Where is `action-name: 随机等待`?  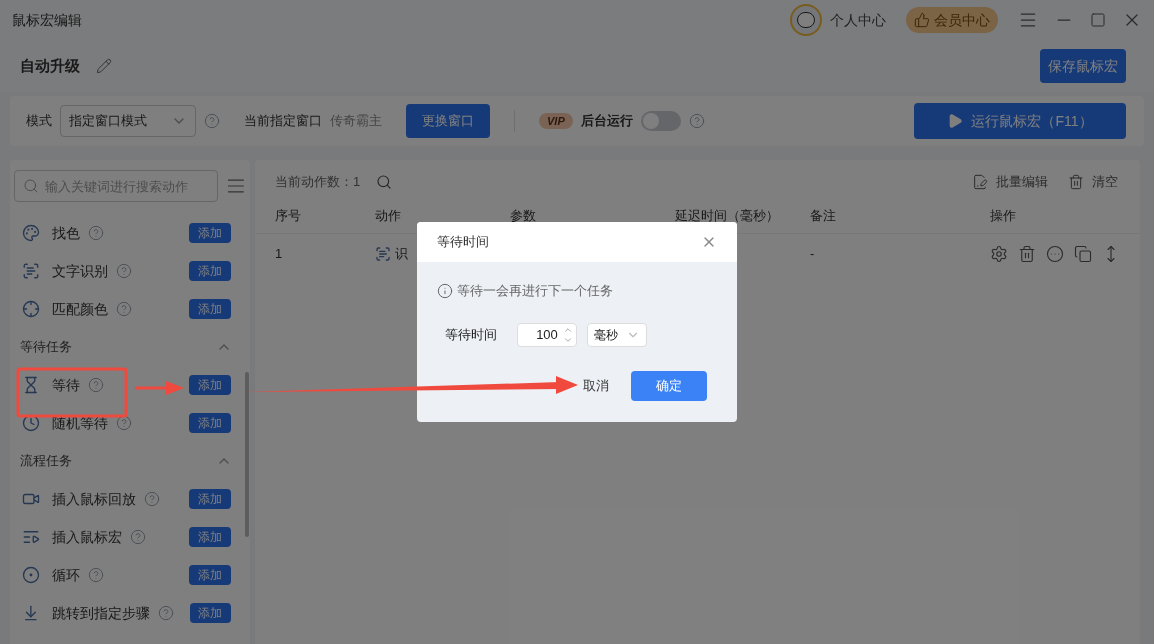 action-name: 随机等待 is located at coordinates (80, 423).